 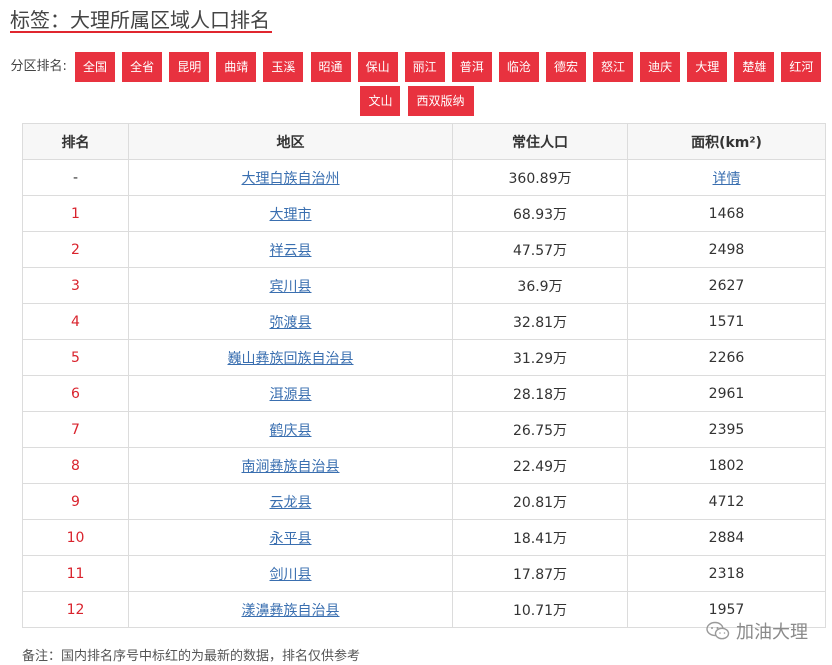 What do you see at coordinates (754, 67) in the screenshot?
I see `region-tag-chuxiong: 楚雄` at bounding box center [754, 67].